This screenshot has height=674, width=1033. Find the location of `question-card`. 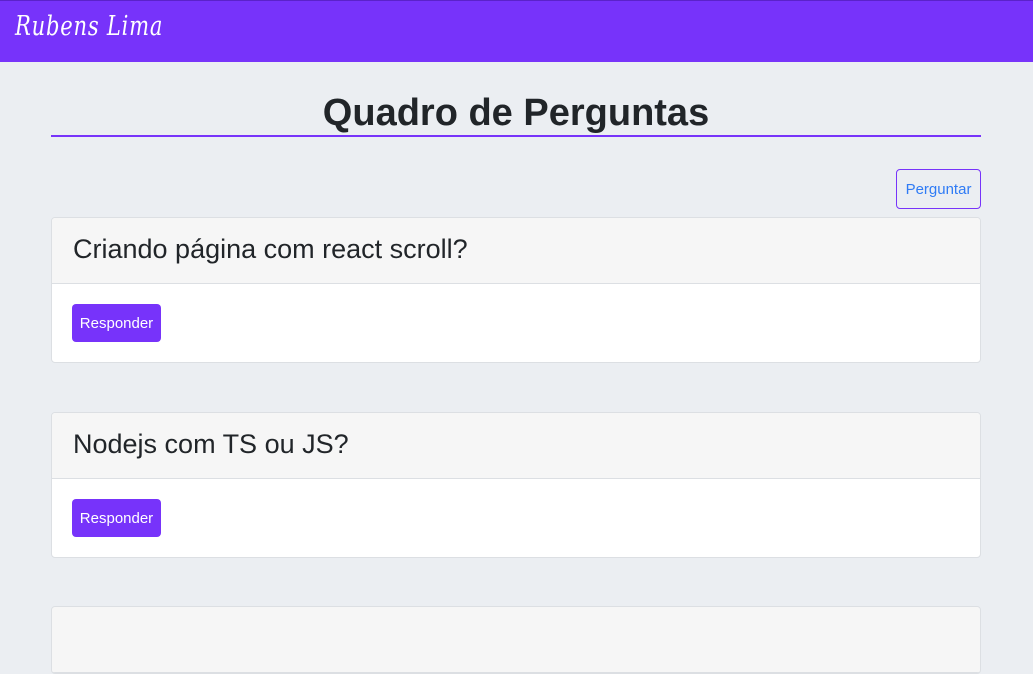

question-card is located at coordinates (516, 640).